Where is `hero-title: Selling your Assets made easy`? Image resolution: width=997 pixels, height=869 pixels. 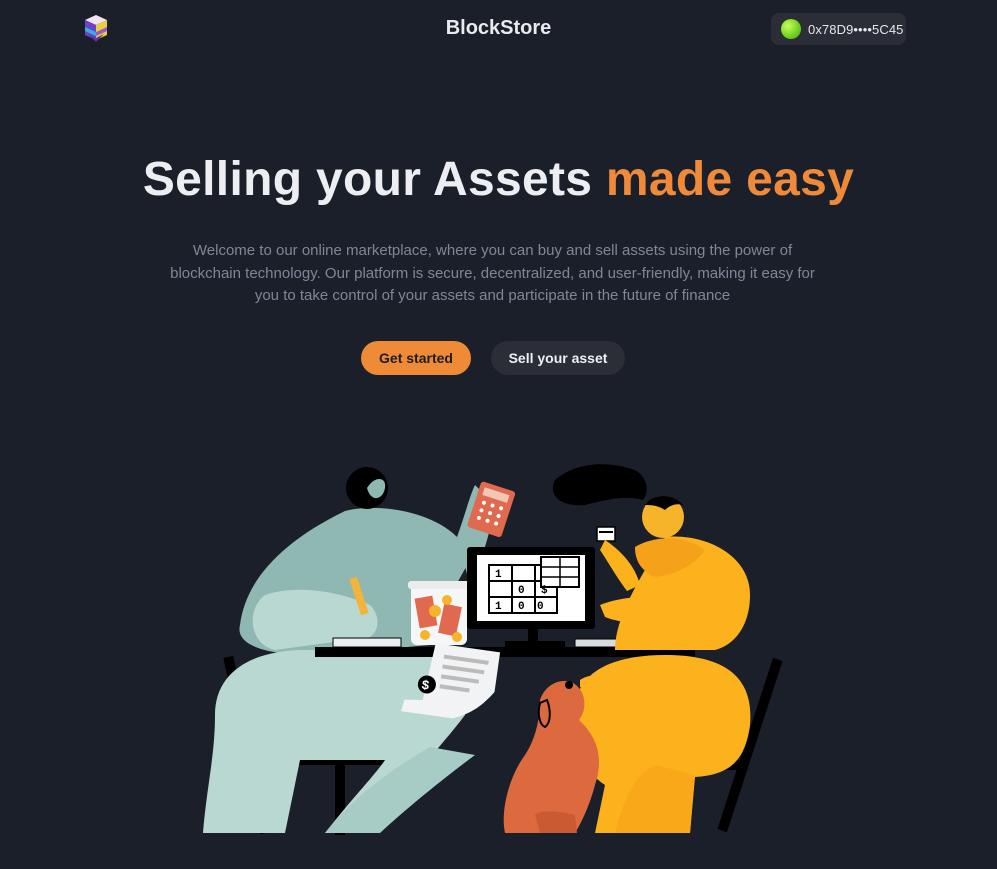 hero-title: Selling your Assets made easy is located at coordinates (498, 179).